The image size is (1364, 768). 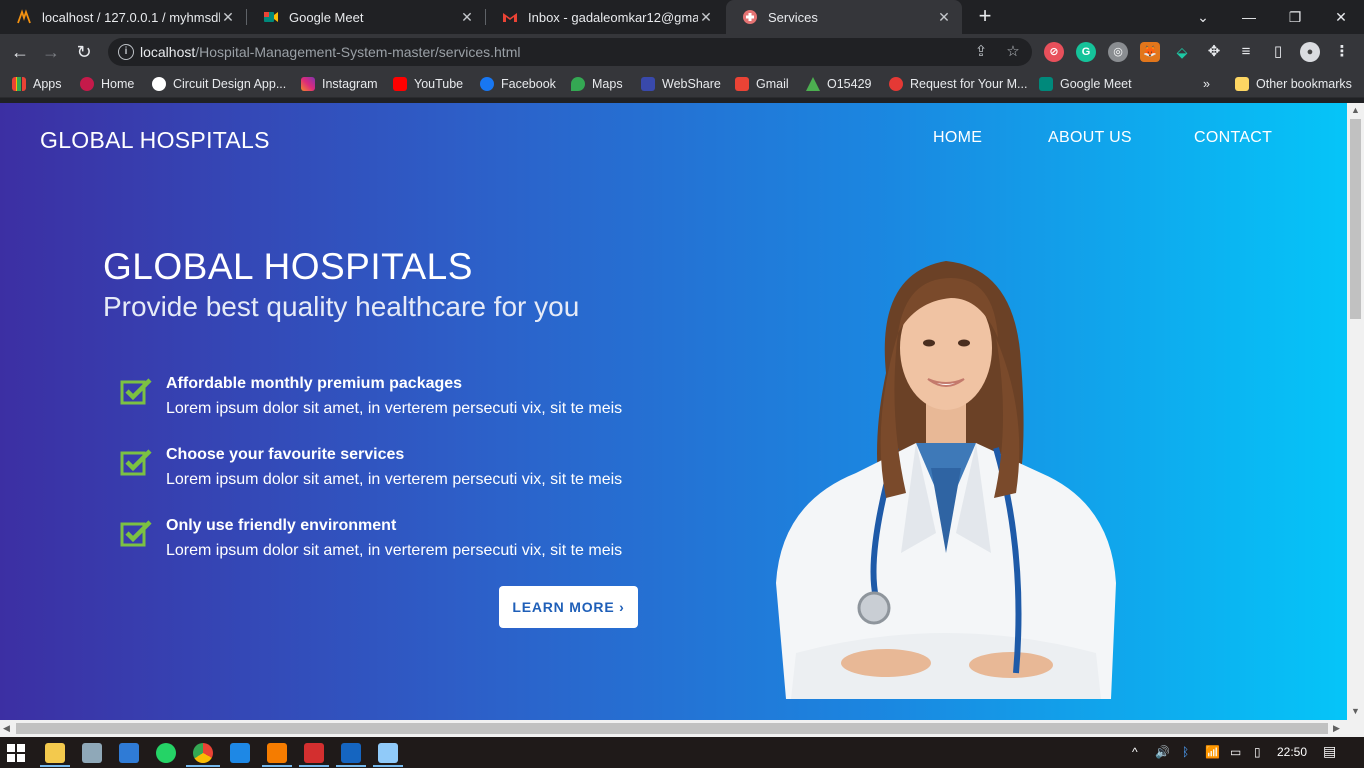 What do you see at coordinates (1013, 52) in the screenshot?
I see `bookmark-star-icon: ☆` at bounding box center [1013, 52].